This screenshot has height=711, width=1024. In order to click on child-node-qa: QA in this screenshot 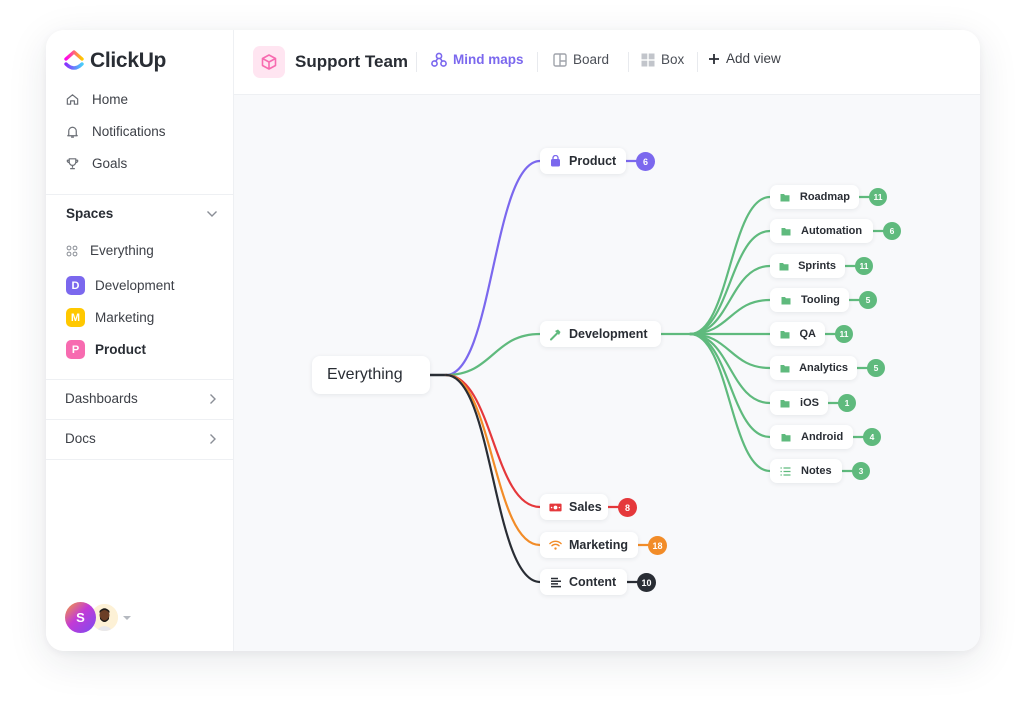, I will do `click(797, 334)`.